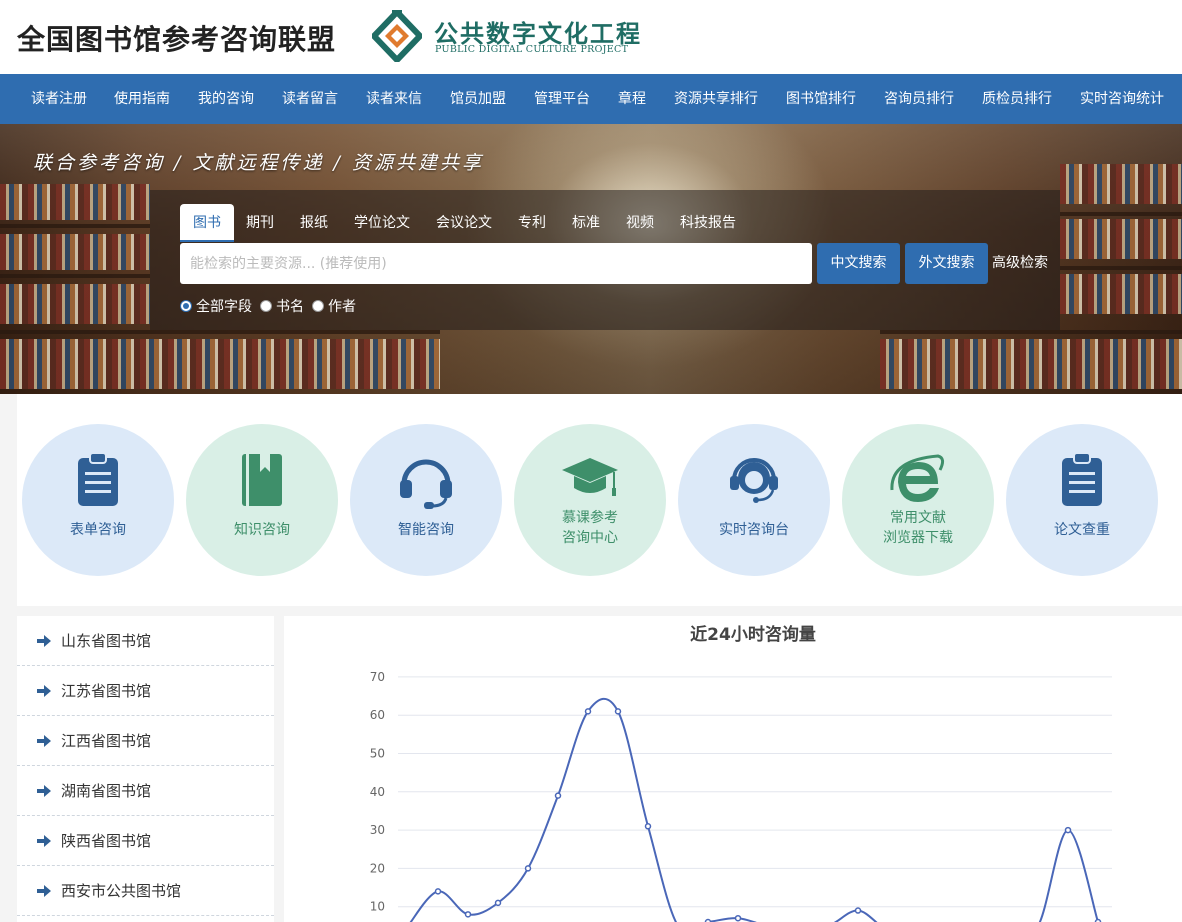  I want to click on service-form-consult: 表单咨询, so click(98, 500).